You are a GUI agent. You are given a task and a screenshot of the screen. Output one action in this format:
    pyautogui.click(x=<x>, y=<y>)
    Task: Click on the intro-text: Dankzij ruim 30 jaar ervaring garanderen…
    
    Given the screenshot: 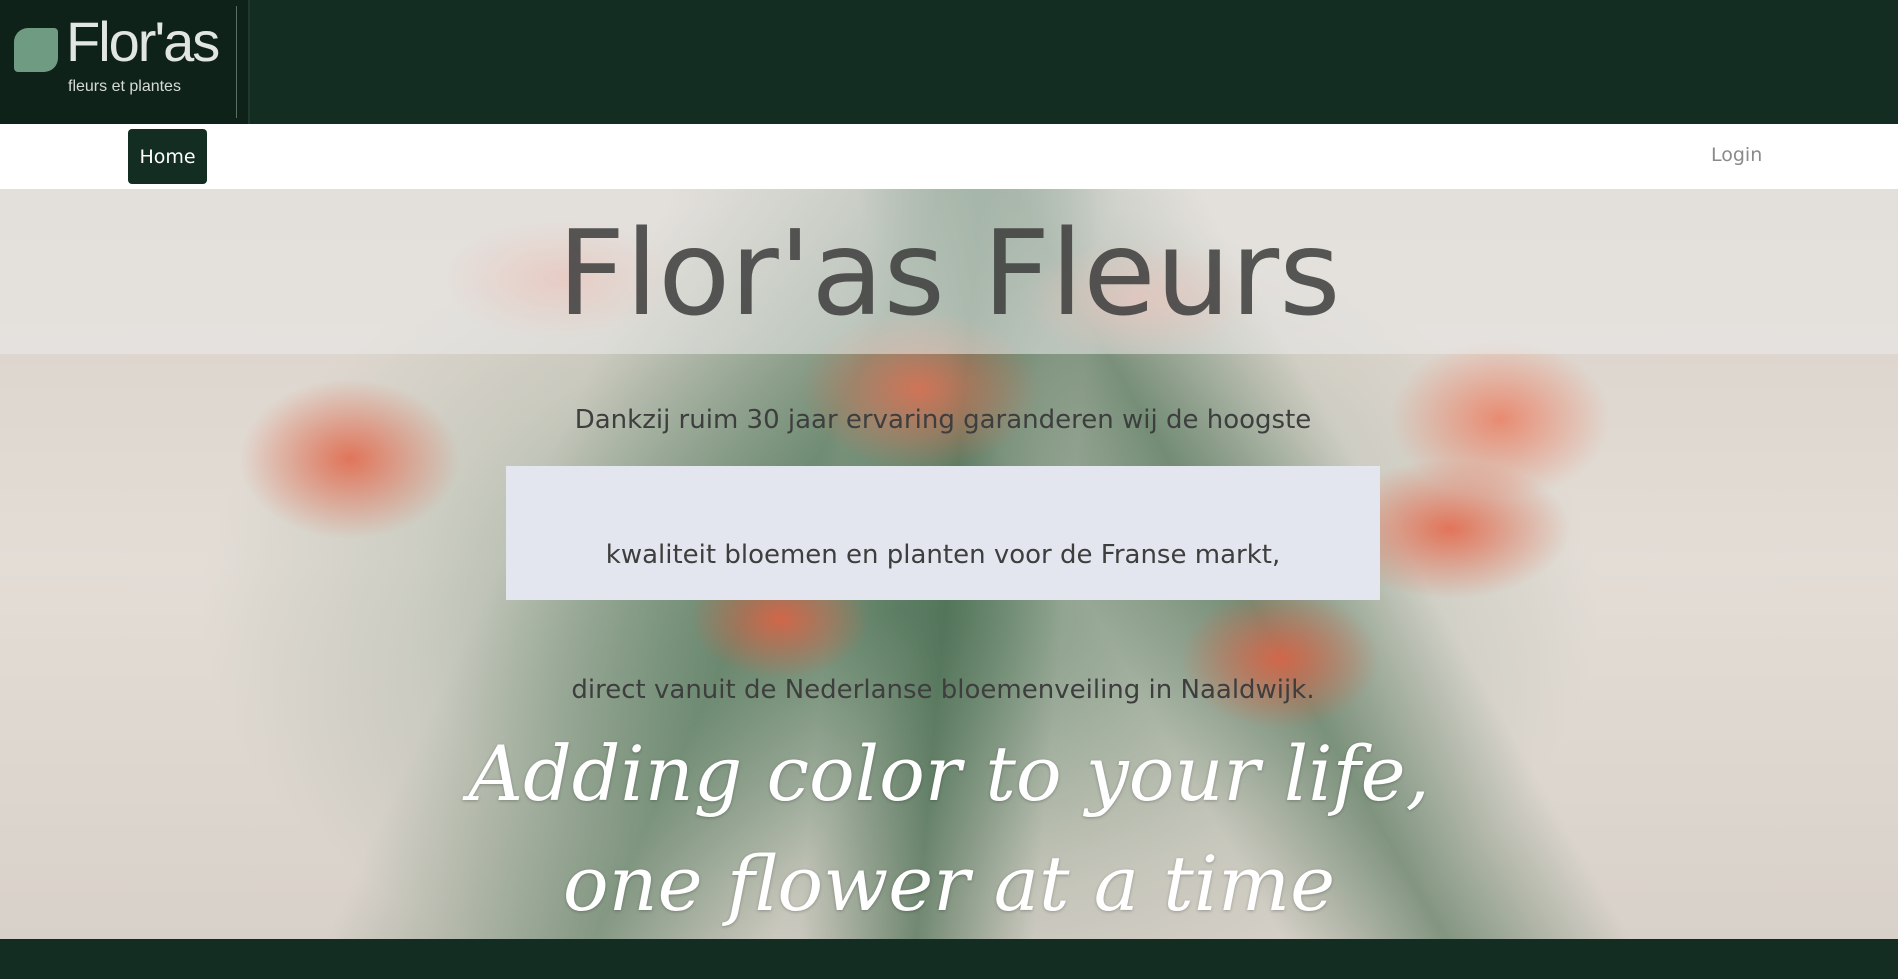 What is the action you would take?
    pyautogui.click(x=942, y=533)
    